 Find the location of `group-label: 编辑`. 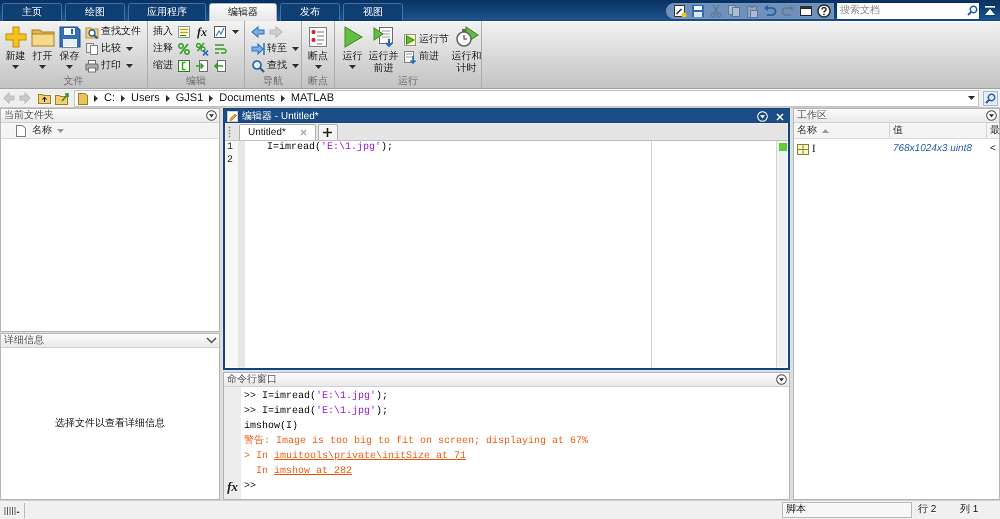

group-label: 编辑 is located at coordinates (196, 82).